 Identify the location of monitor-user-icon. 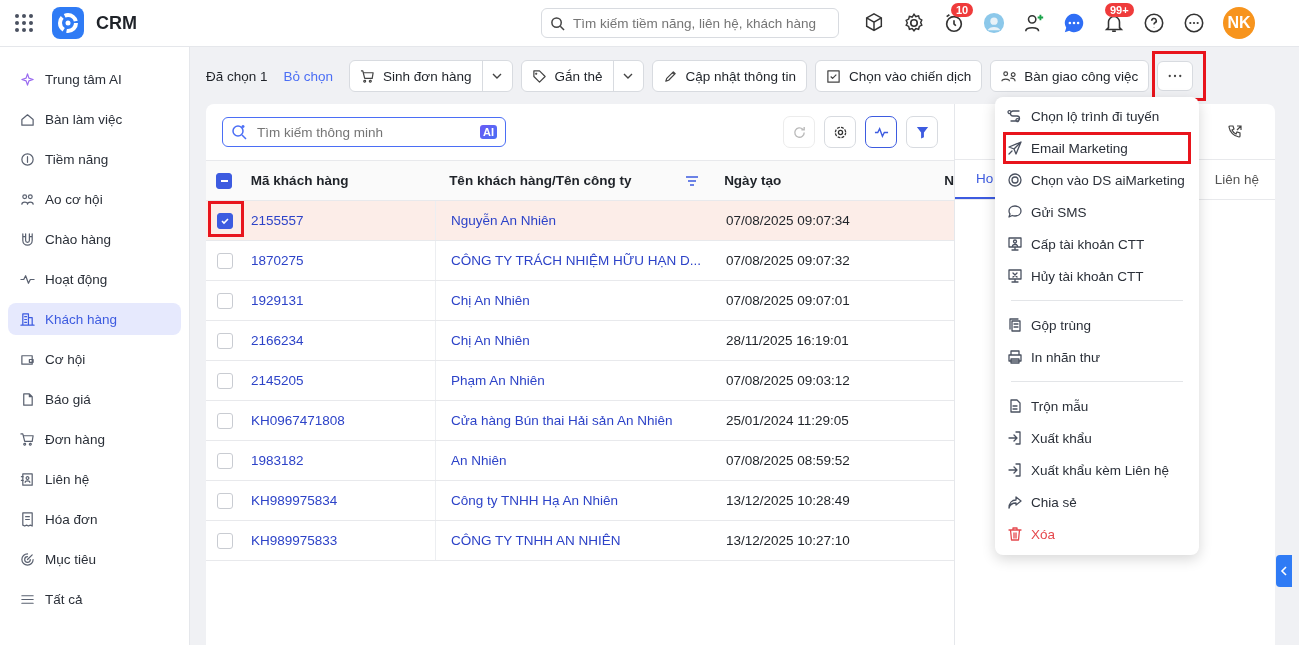
(1015, 244).